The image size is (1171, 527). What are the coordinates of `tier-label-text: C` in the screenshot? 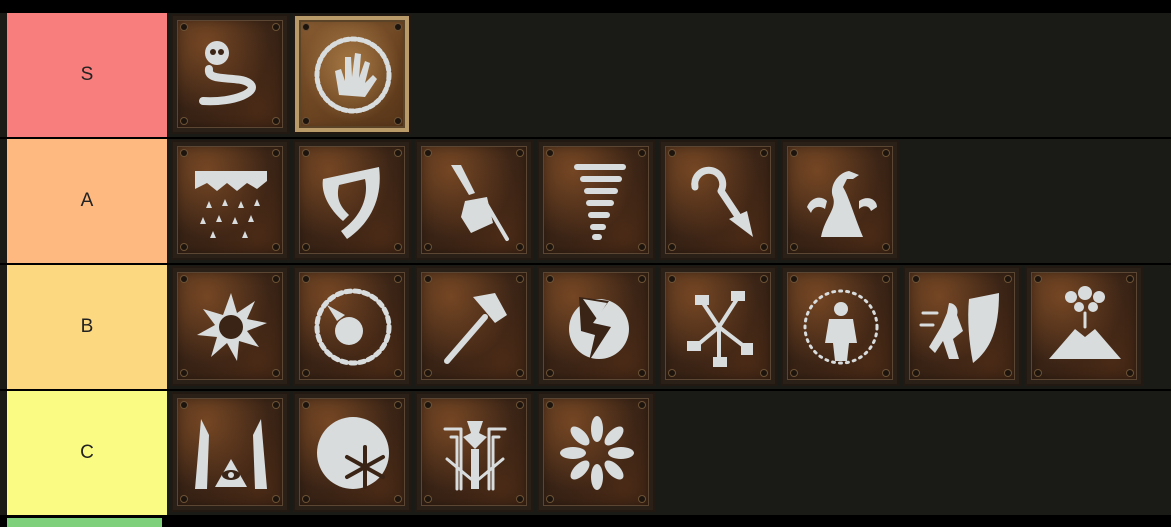 It's located at (87, 452).